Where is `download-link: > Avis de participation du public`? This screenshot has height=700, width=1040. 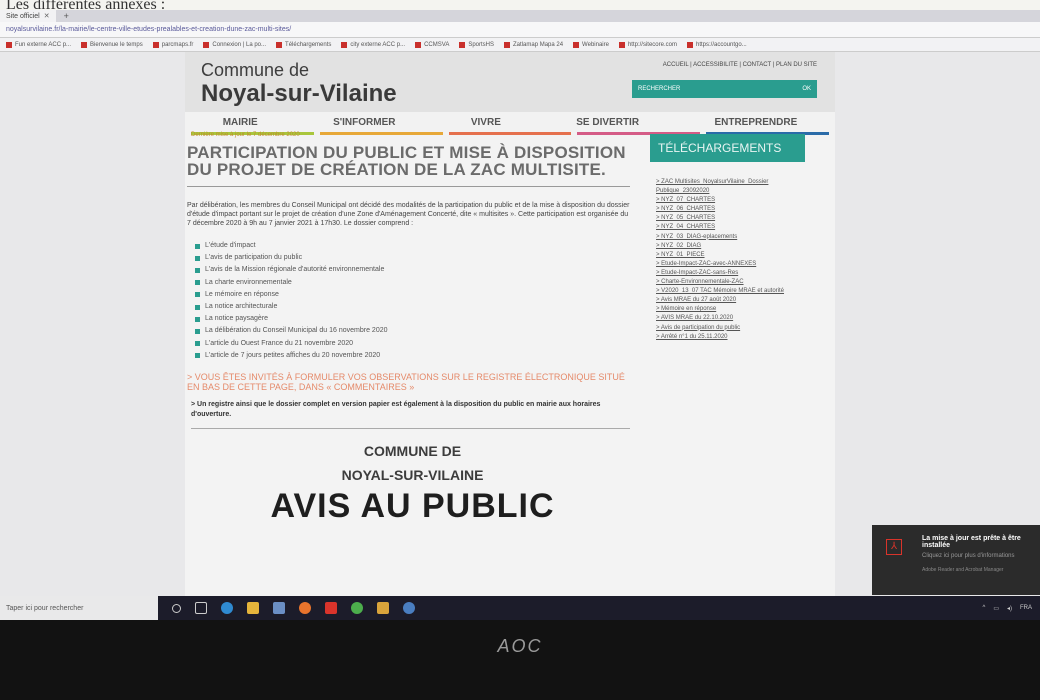 download-link: > Avis de participation du public is located at coordinates (730, 328).